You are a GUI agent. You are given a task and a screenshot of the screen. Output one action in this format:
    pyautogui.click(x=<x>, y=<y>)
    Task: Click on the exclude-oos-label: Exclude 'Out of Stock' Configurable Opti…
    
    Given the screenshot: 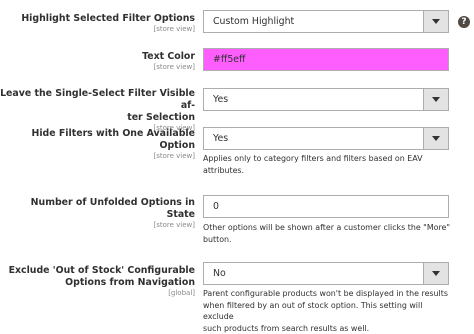 What is the action you would take?
    pyautogui.click(x=97, y=281)
    